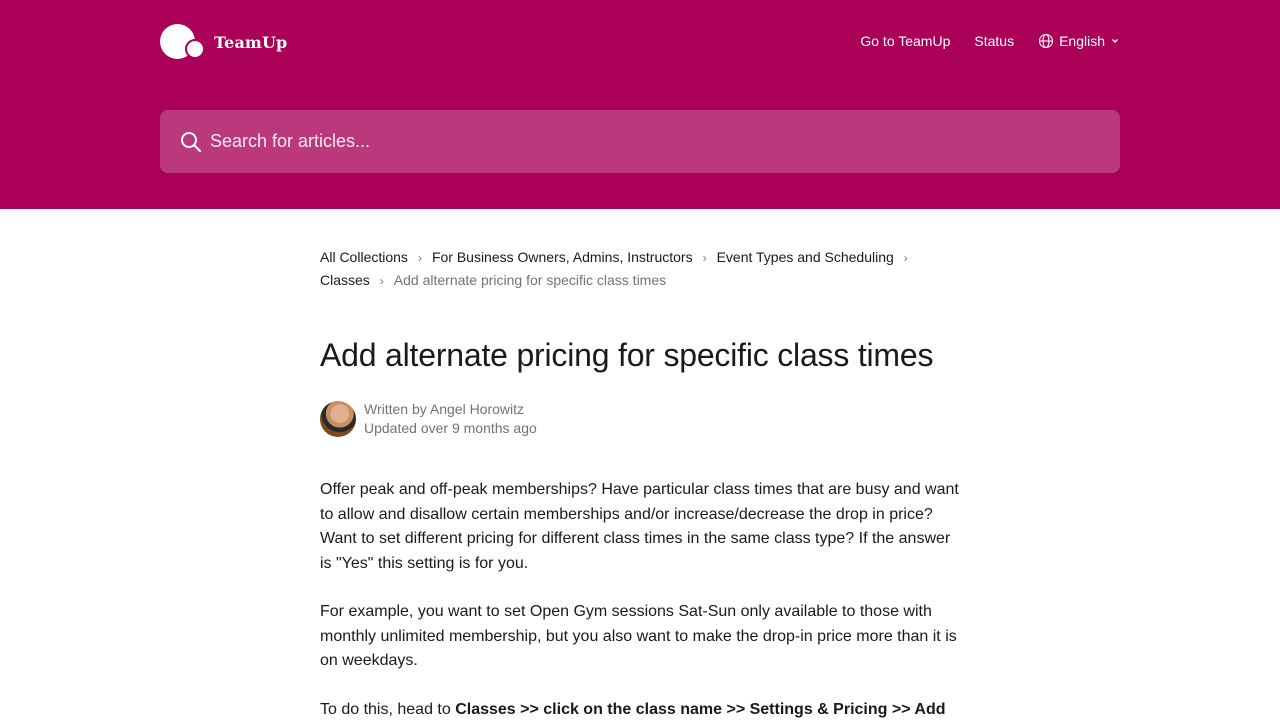 Image resolution: width=1280 pixels, height=720 pixels. I want to click on go-to-teamup-link: Go to TeamUp, so click(905, 41).